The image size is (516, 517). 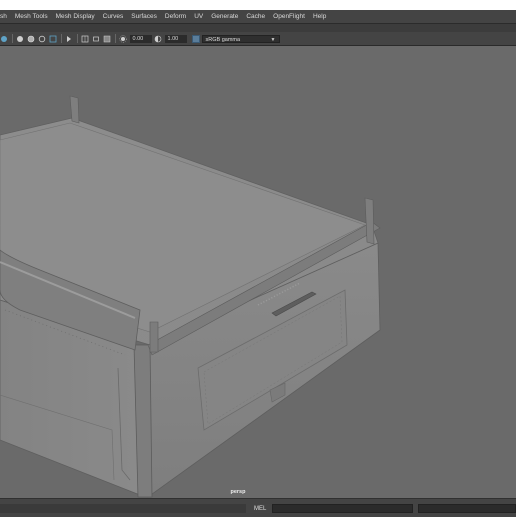 I want to click on menu-cache: Cache, so click(x=255, y=16).